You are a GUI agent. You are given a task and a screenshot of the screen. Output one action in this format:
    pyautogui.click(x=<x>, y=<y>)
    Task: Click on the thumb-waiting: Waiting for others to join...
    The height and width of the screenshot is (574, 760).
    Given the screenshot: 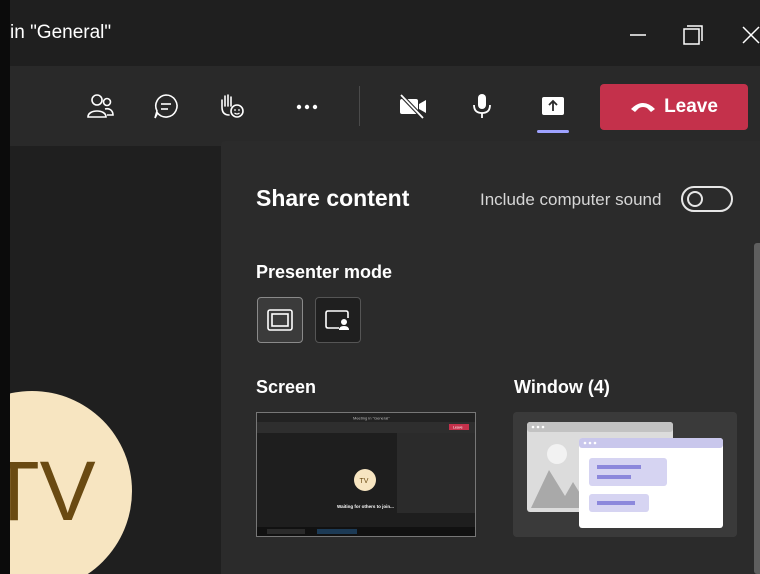 What is the action you would take?
    pyautogui.click(x=365, y=506)
    